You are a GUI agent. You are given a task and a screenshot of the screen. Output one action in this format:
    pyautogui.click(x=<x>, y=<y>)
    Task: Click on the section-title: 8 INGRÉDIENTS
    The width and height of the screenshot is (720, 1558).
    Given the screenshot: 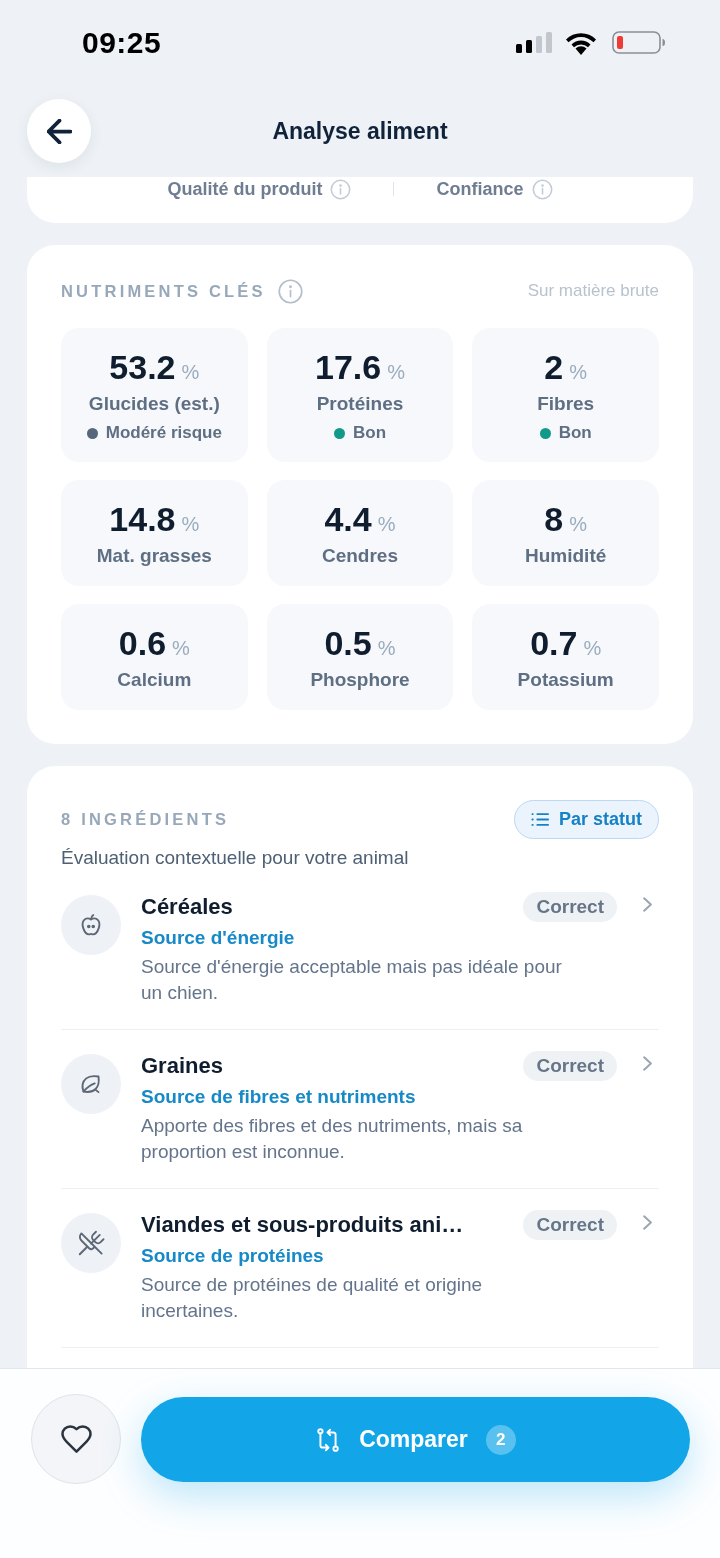 What is the action you would take?
    pyautogui.click(x=145, y=819)
    